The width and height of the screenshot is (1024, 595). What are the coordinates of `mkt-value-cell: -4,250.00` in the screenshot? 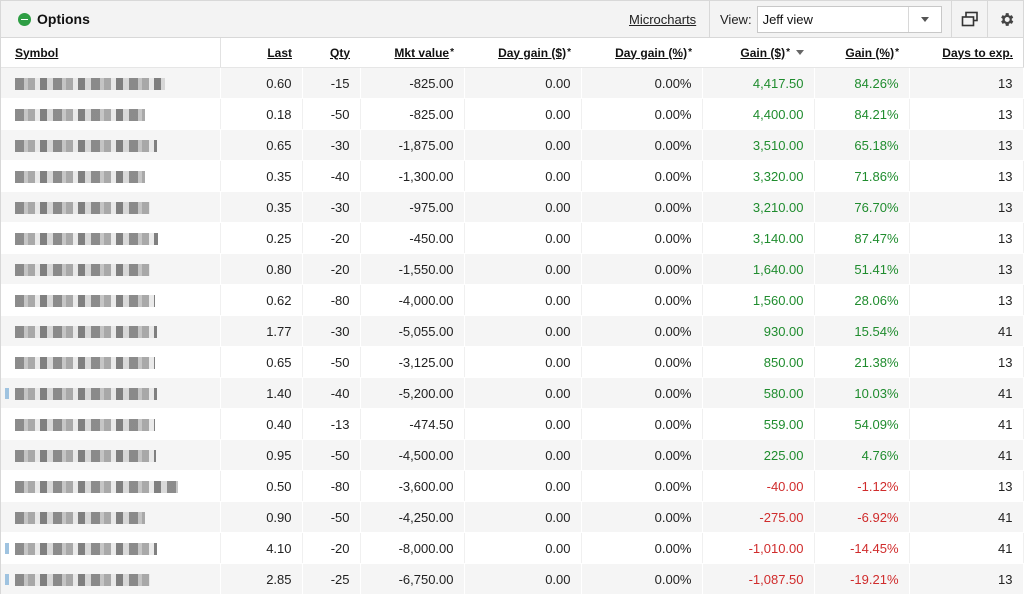 It's located at (412, 517).